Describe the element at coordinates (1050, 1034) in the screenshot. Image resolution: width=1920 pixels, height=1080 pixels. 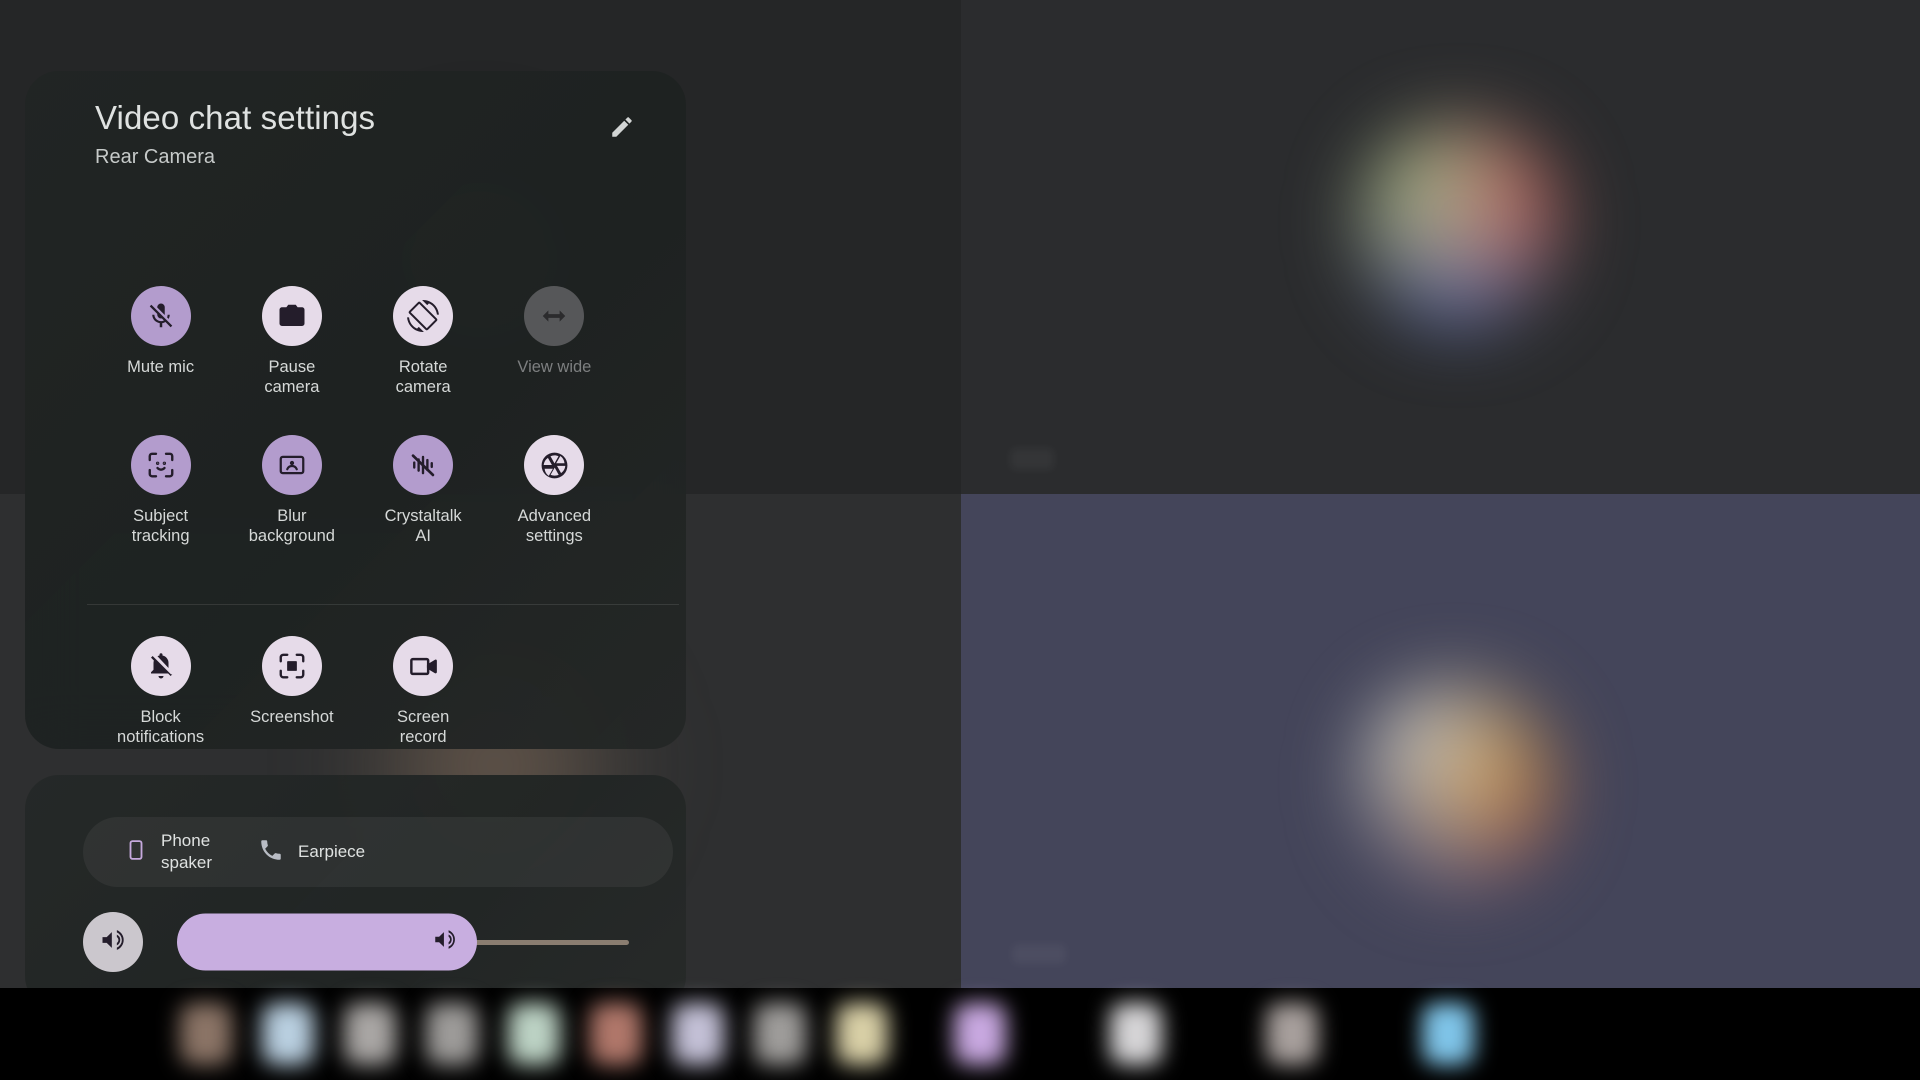
I see `taskbar-icon-strip` at that location.